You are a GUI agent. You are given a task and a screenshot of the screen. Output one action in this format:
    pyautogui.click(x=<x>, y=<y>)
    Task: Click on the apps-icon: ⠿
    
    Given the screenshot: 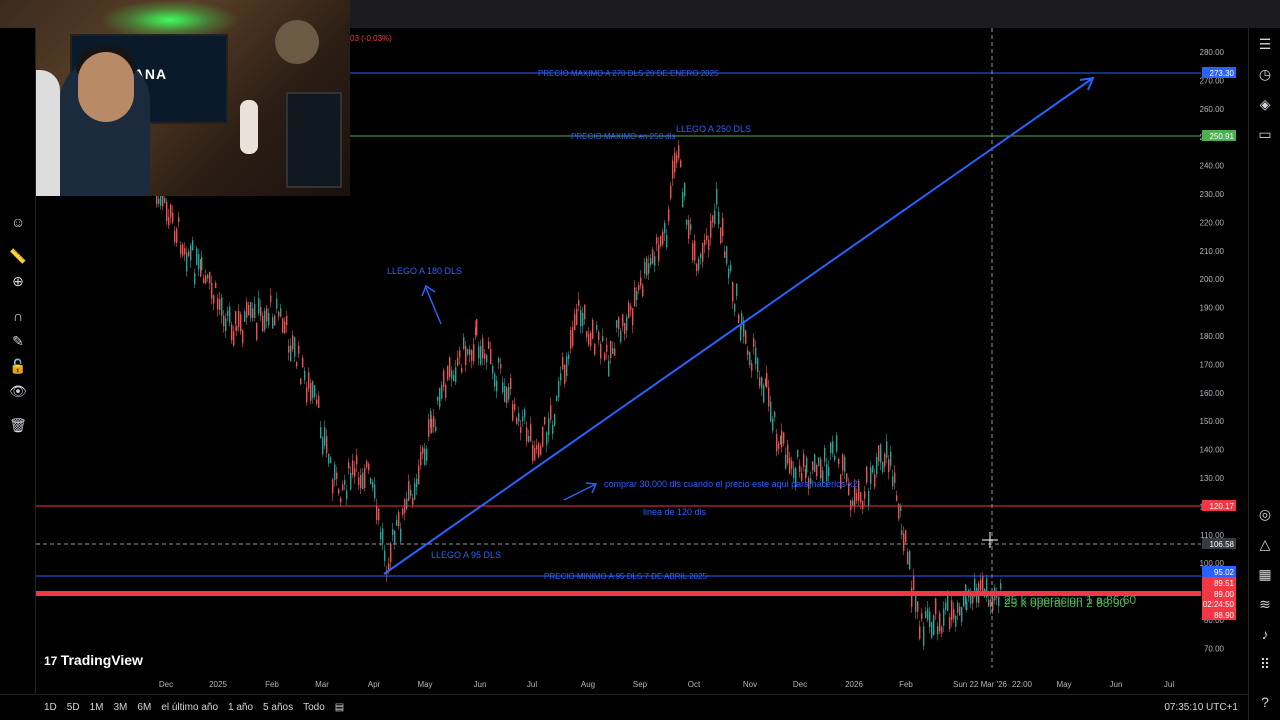 What is the action you would take?
    pyautogui.click(x=1265, y=664)
    